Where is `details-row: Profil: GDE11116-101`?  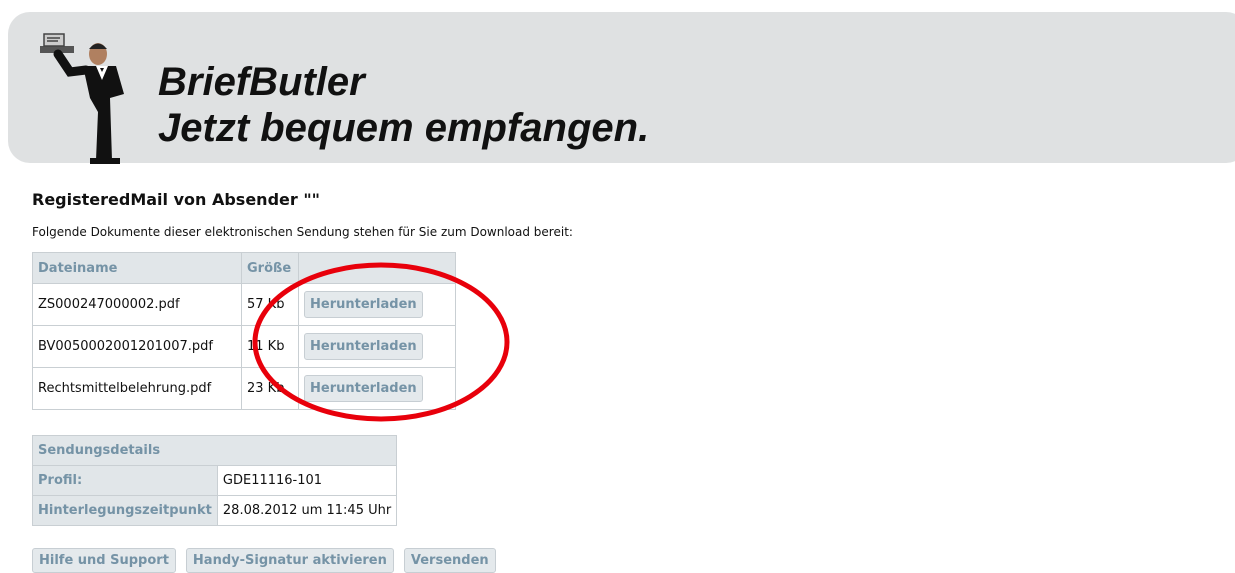
details-row: Profil: GDE11116-101 is located at coordinates (215, 480).